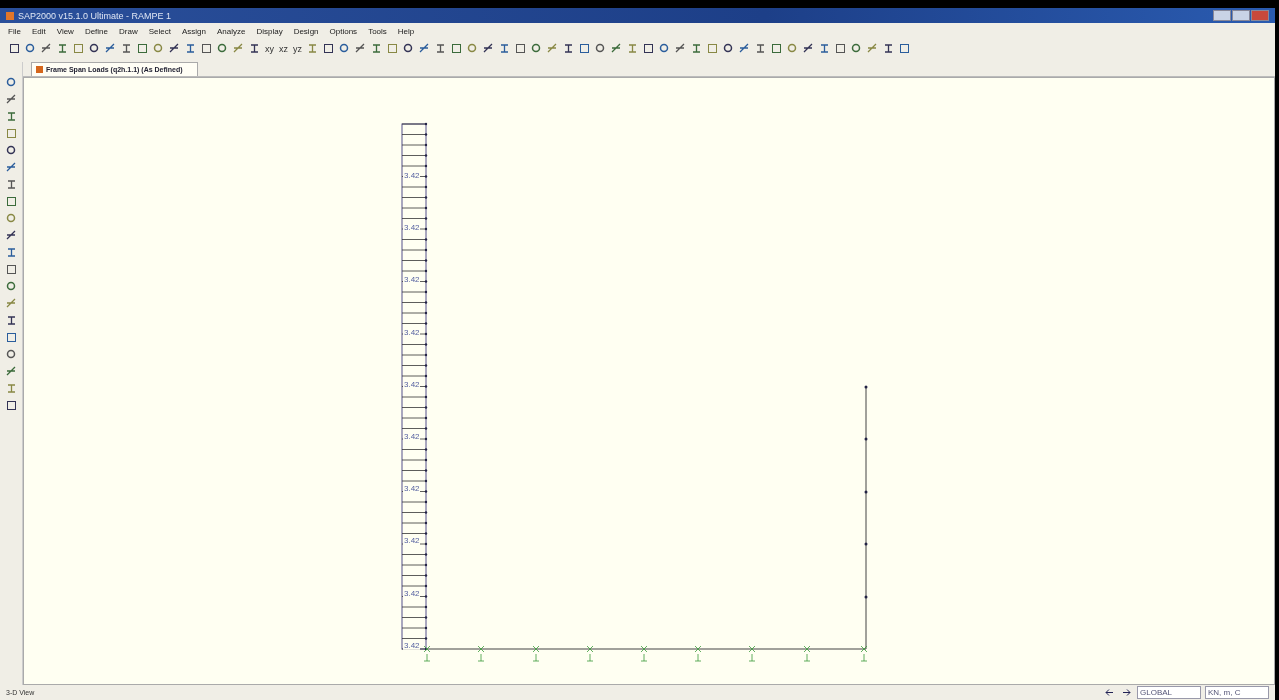  I want to click on units-dropdown: KN, m, C, so click(1237, 692).